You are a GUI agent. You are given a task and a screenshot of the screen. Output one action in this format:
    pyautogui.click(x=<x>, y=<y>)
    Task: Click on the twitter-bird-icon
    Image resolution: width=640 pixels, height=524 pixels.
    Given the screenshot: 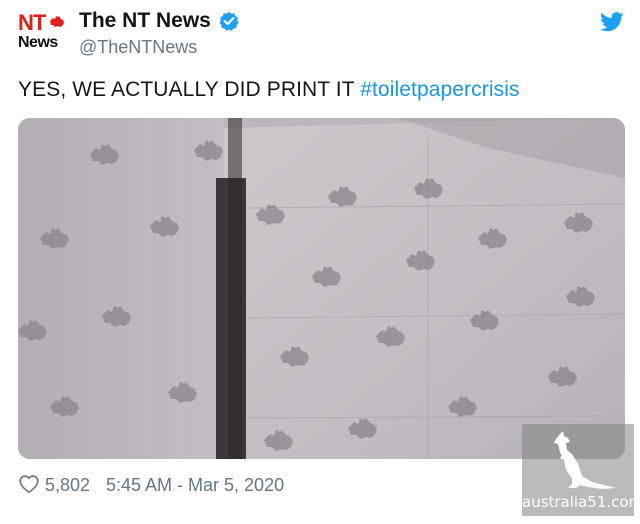 What is the action you would take?
    pyautogui.click(x=612, y=22)
    